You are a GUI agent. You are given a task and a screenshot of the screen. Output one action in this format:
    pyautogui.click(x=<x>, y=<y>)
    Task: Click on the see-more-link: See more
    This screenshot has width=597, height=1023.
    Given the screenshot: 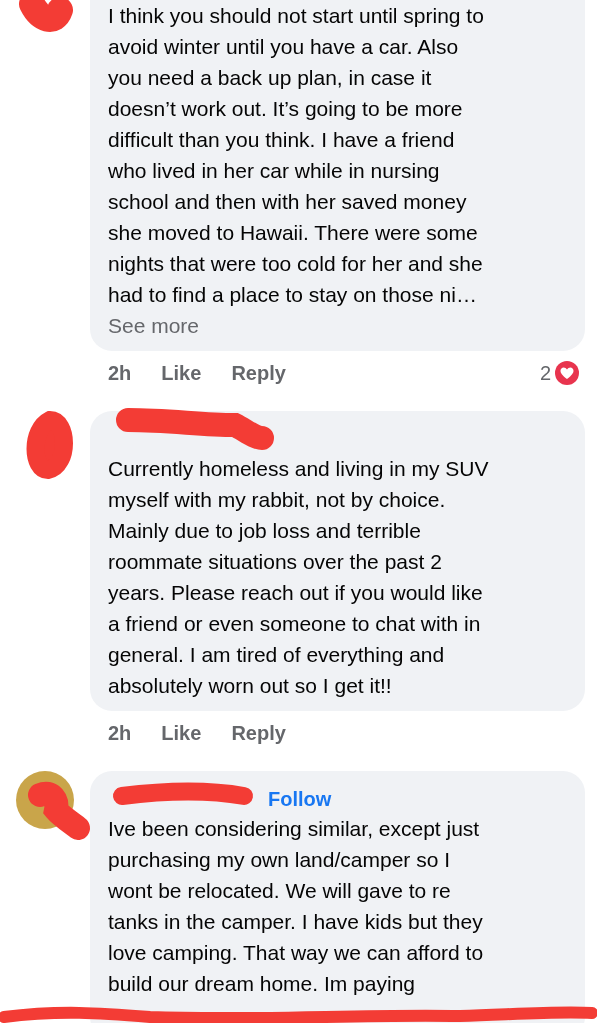 What is the action you would take?
    pyautogui.click(x=339, y=325)
    